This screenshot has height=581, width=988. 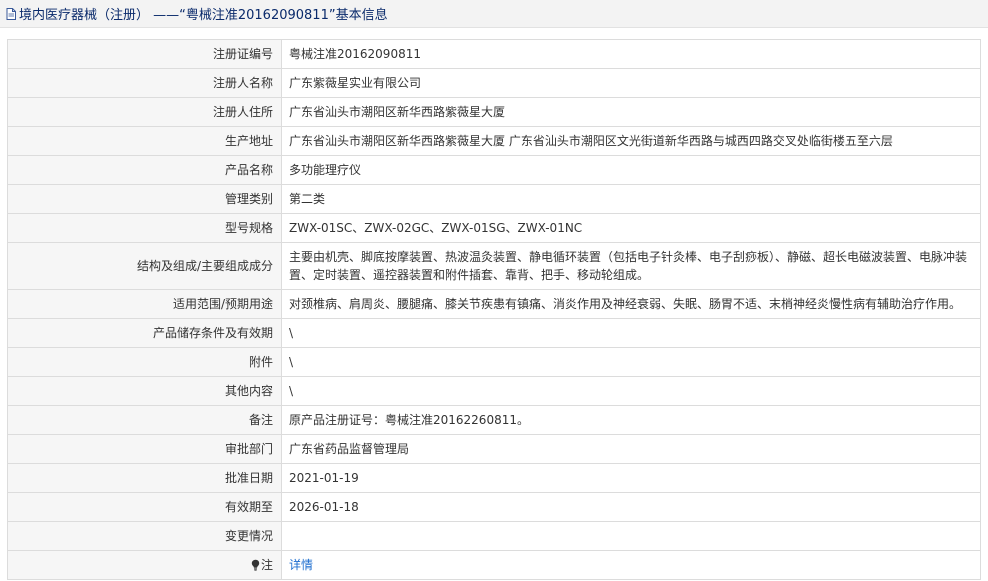 I want to click on field-value: 广东紫薇星实业有限公司, so click(x=631, y=83).